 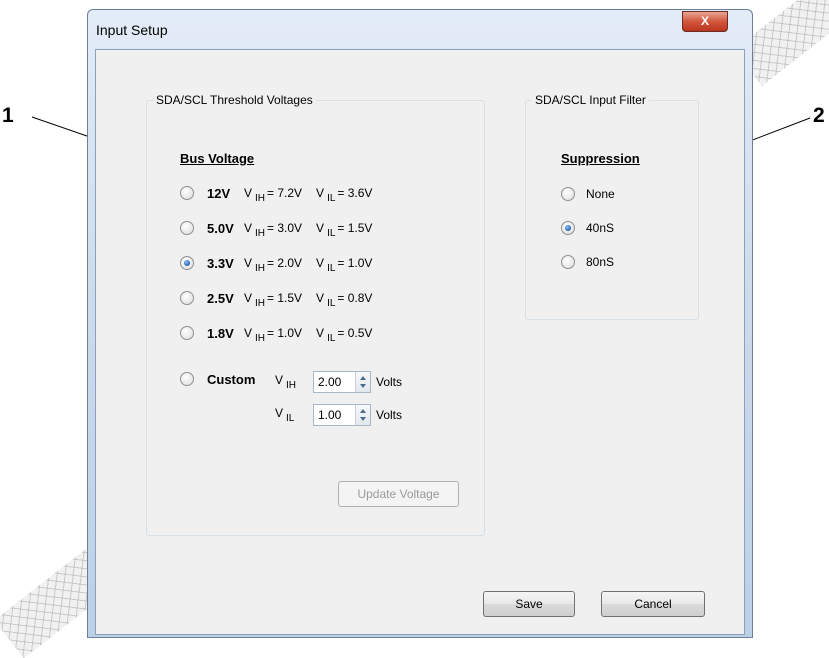 I want to click on radio-40ns, so click(x=568, y=228).